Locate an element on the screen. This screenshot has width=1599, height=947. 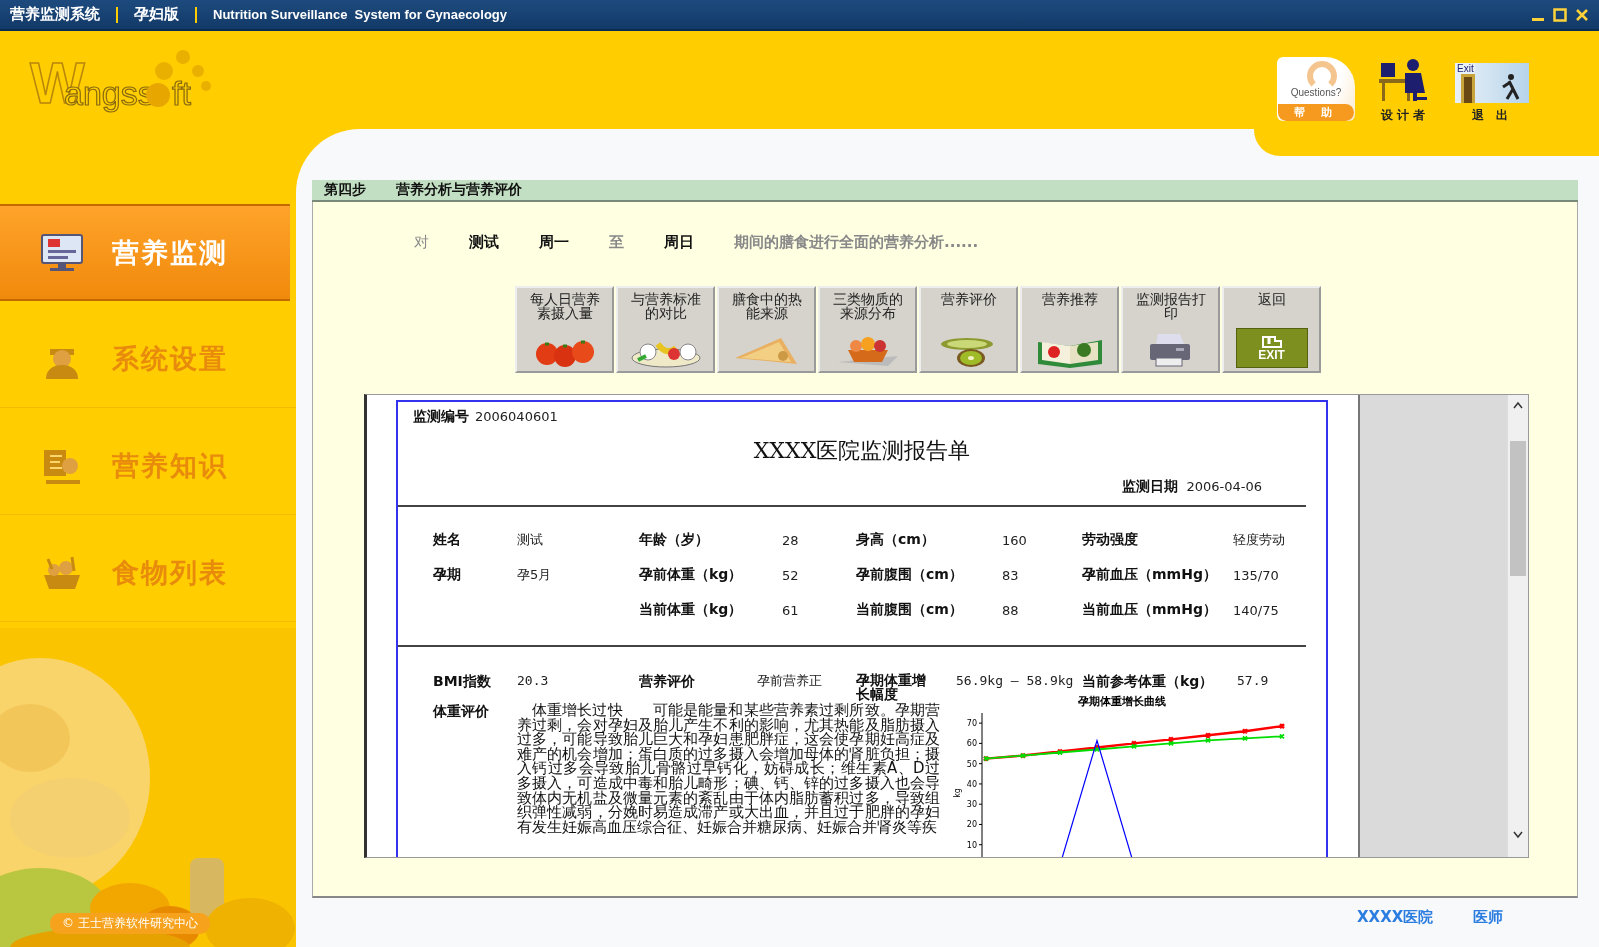
analysis-button: 返回 EXIT is located at coordinates (1271, 329).